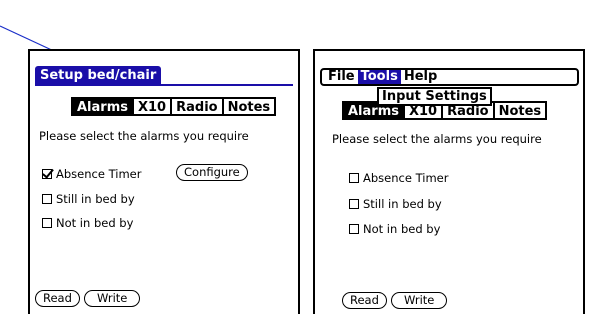  I want to click on menu-item-input-settings: Input Settings, so click(434, 96).